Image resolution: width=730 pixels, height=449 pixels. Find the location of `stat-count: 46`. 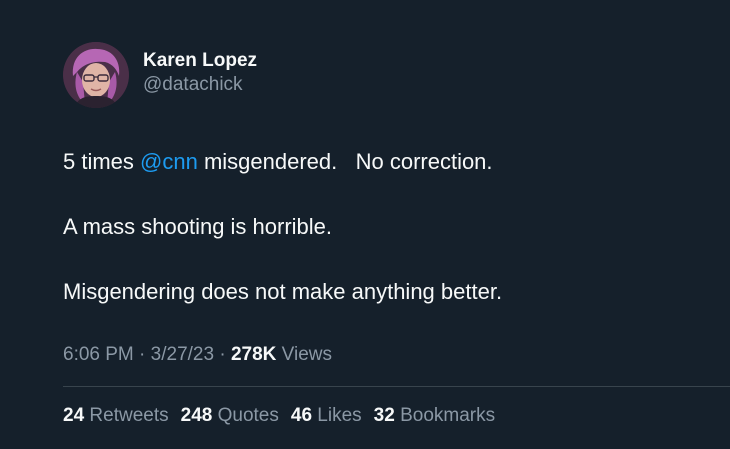

stat-count: 46 is located at coordinates (301, 415).